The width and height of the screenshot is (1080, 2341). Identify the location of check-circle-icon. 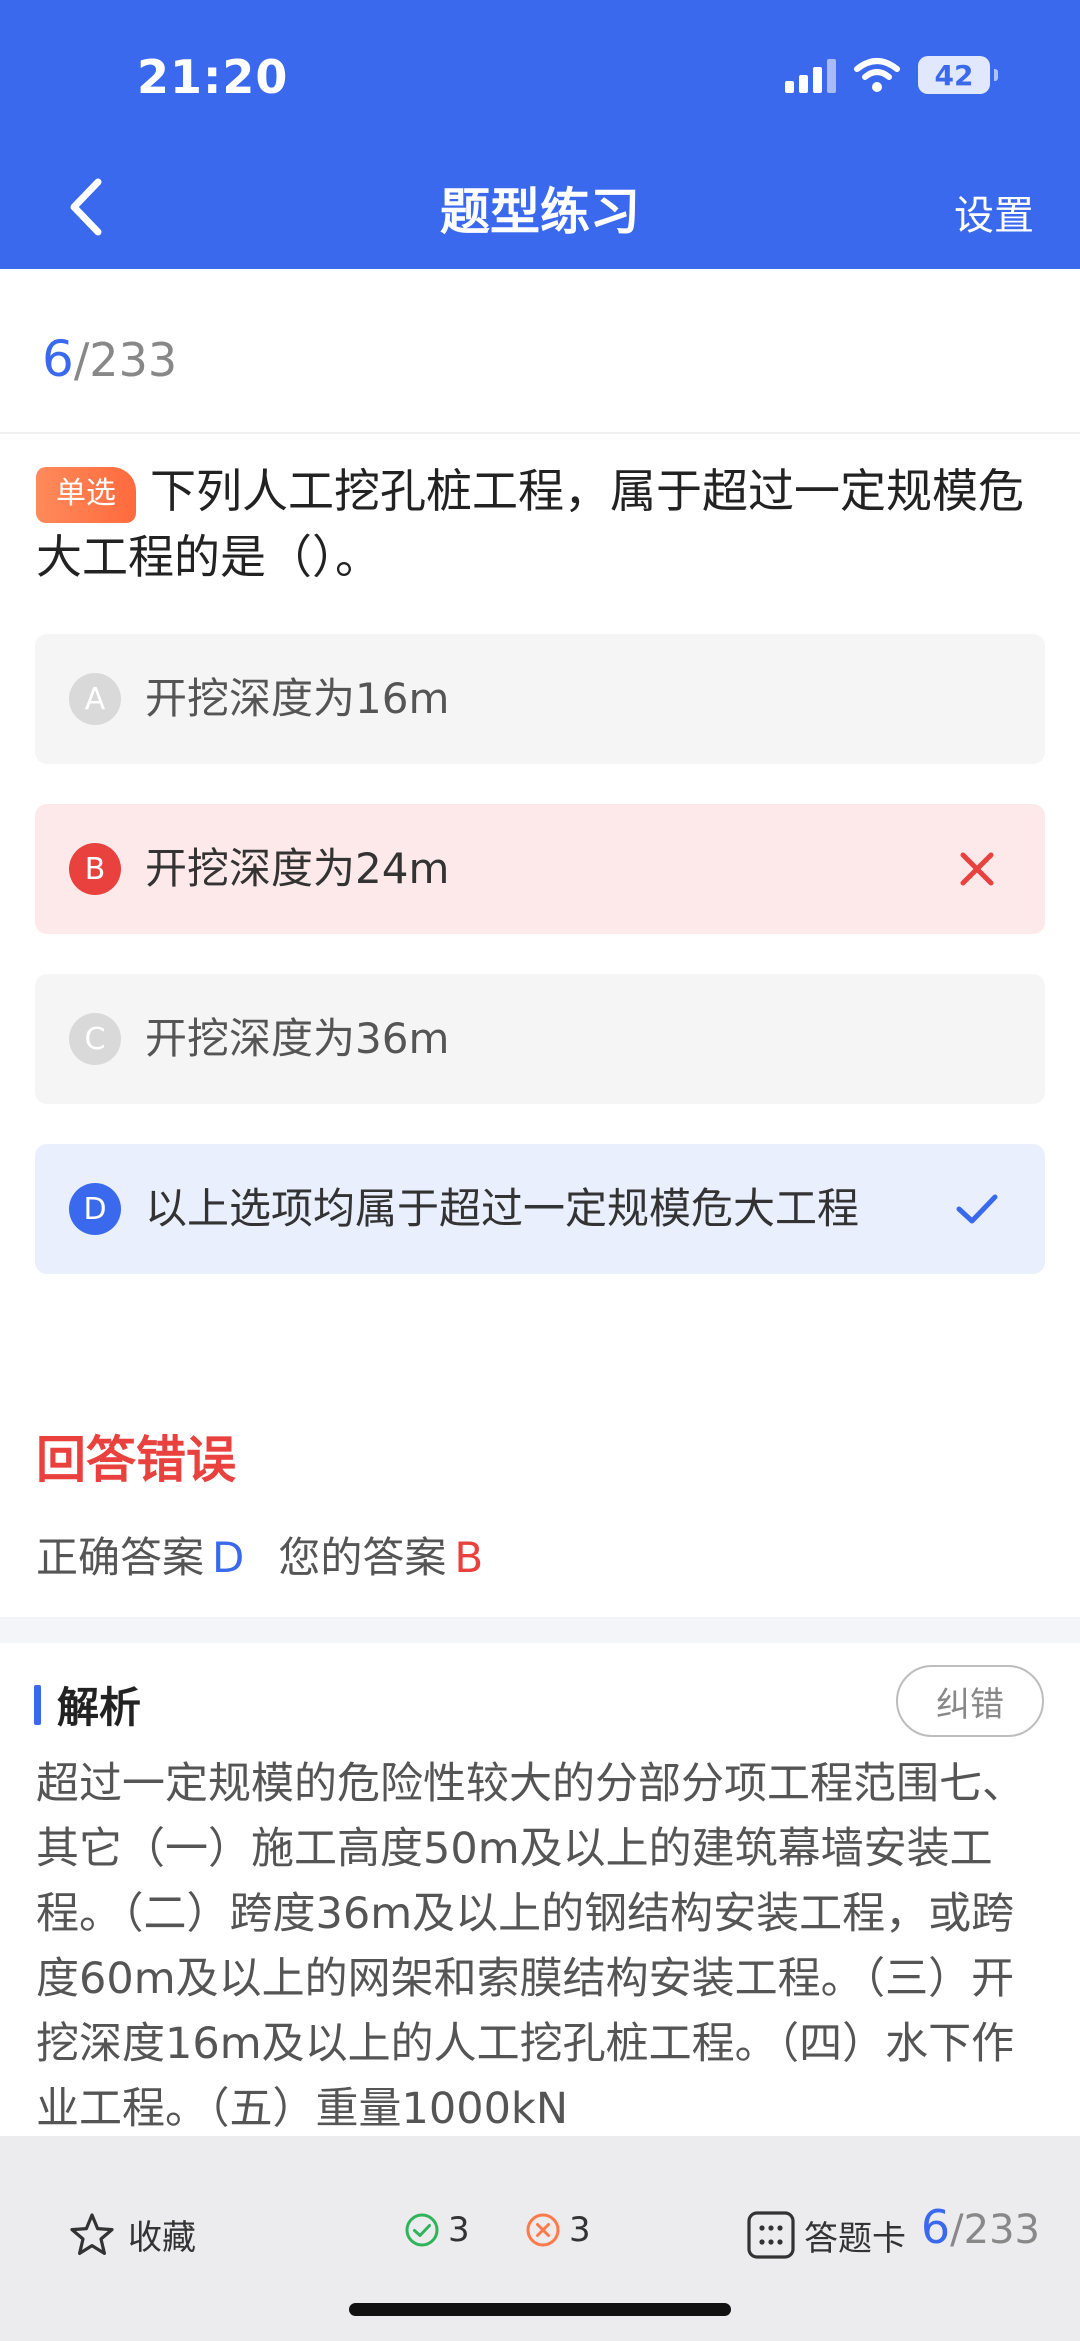
(422, 2230).